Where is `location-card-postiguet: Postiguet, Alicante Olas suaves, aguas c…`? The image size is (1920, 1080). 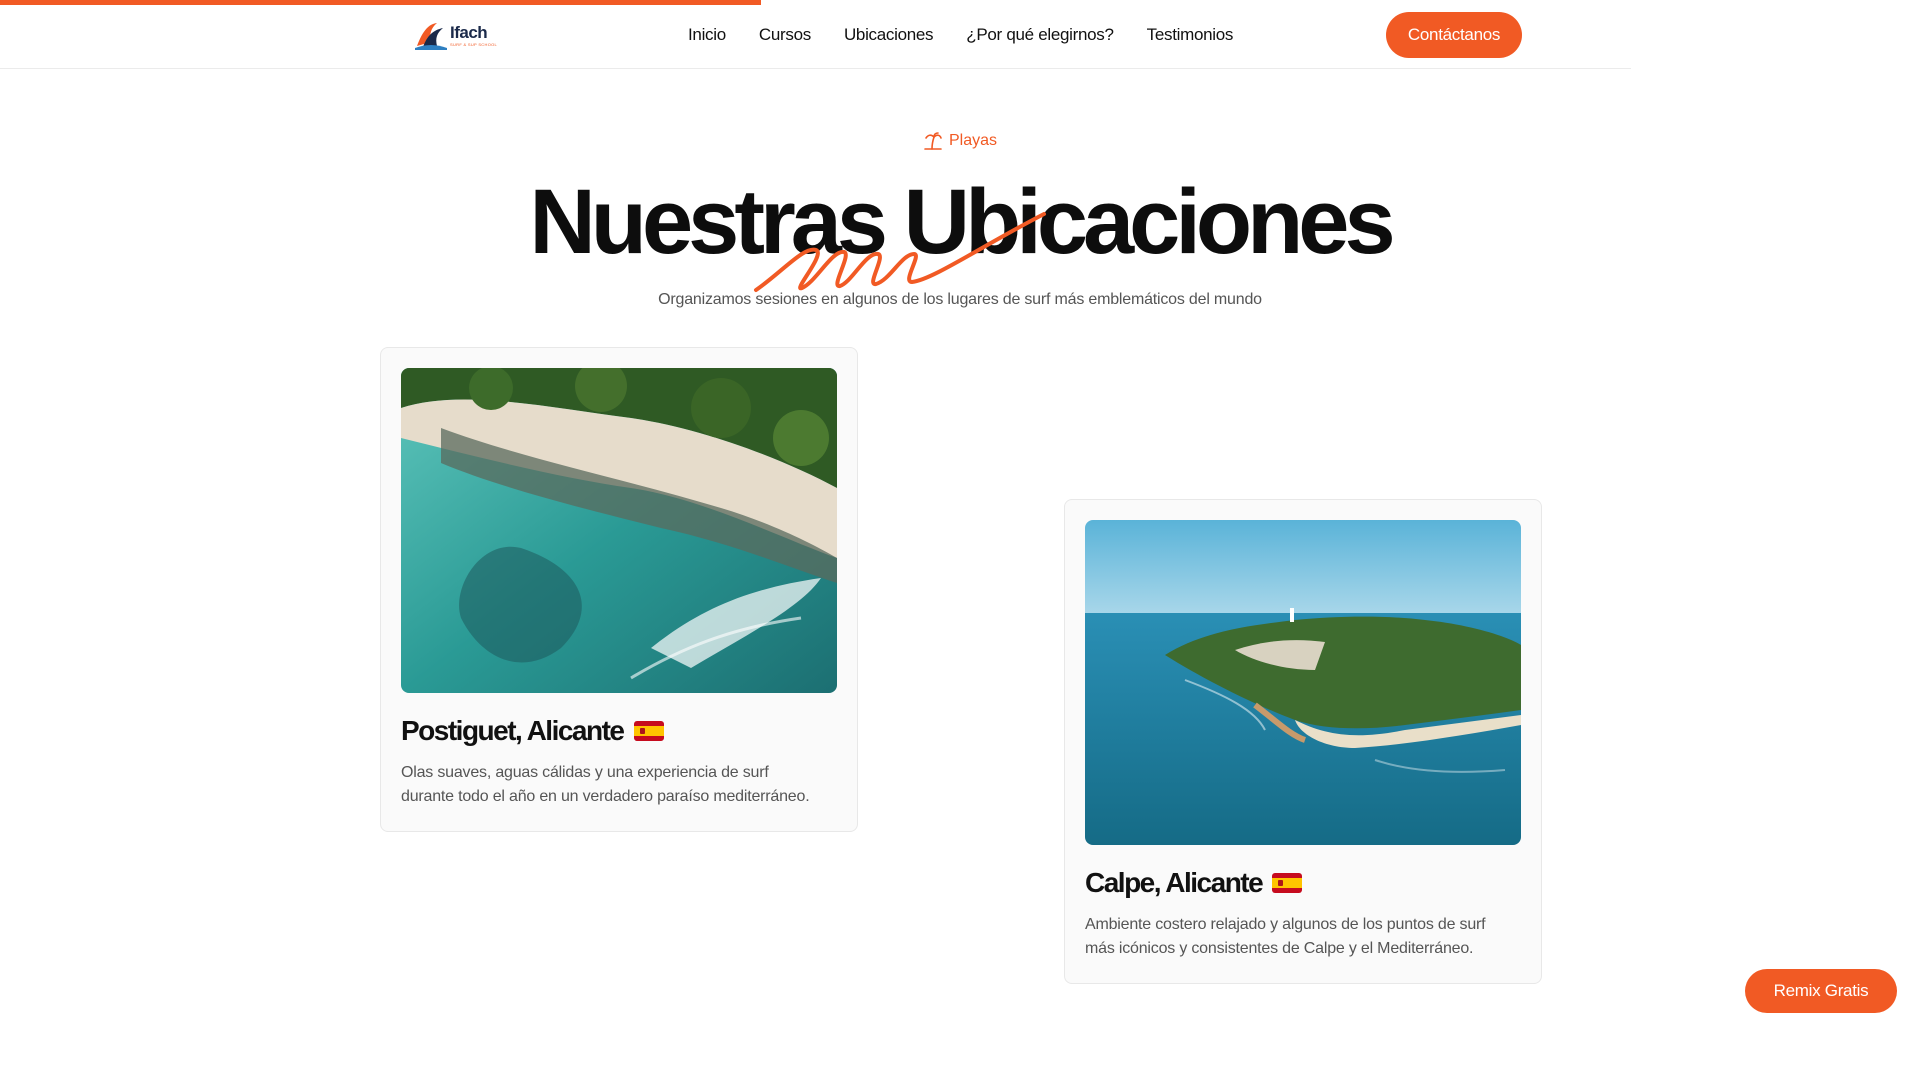 location-card-postiguet: Postiguet, Alicante Olas suaves, aguas c… is located at coordinates (619, 589).